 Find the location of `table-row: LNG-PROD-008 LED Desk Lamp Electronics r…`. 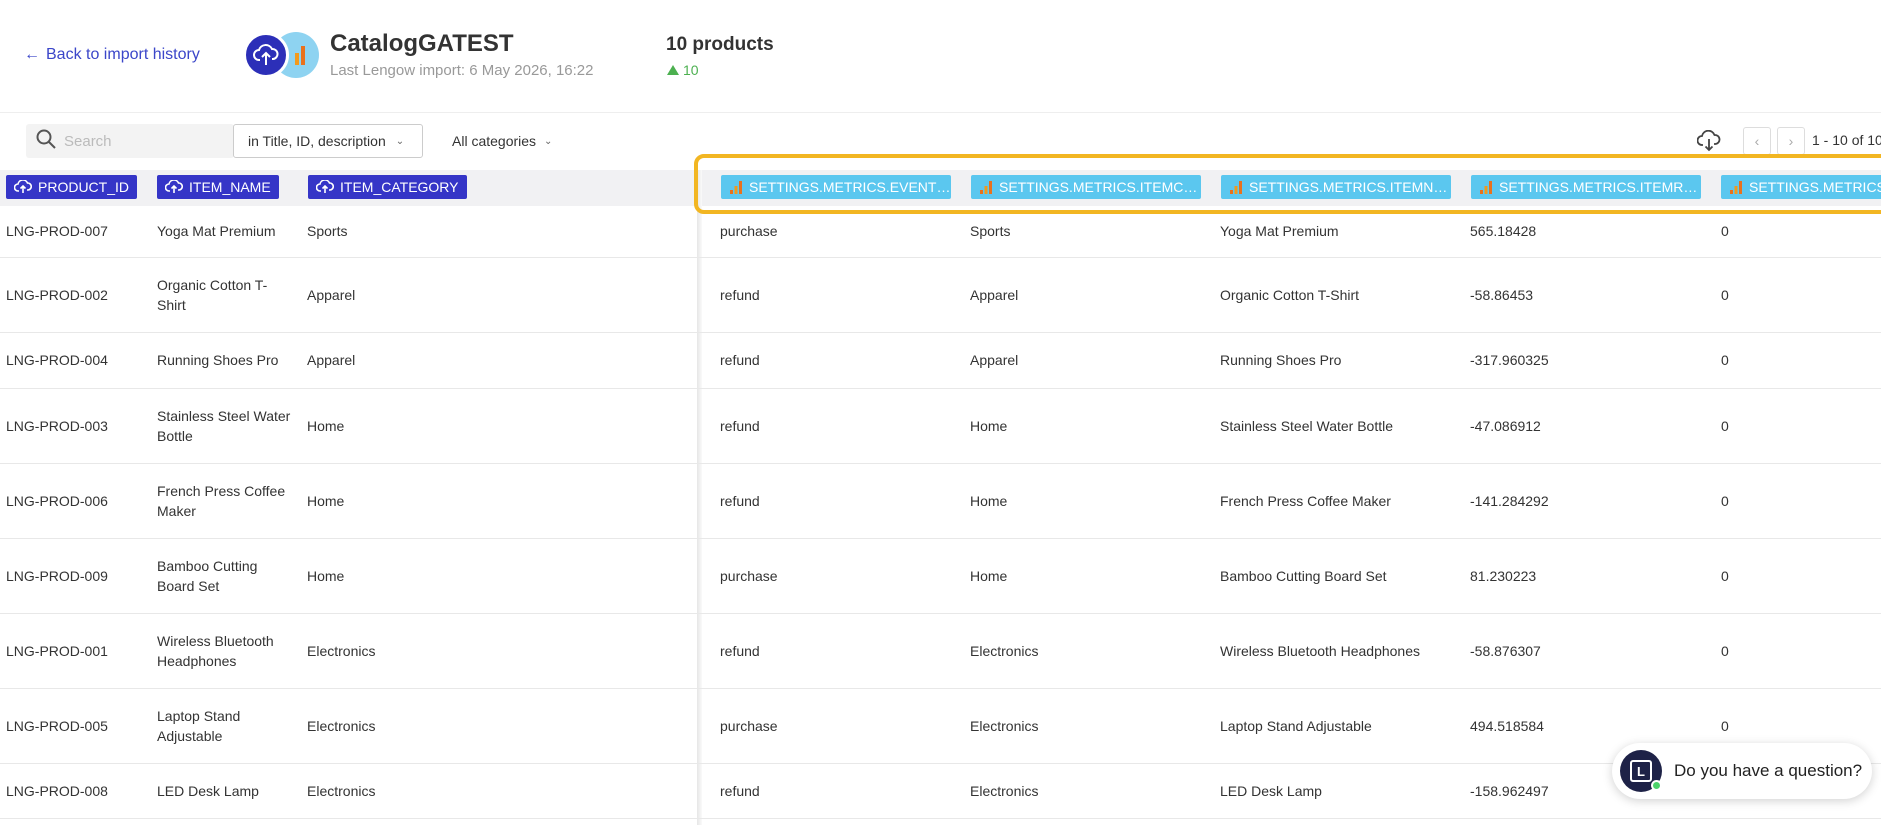

table-row: LNG-PROD-008 LED Desk Lamp Electronics r… is located at coordinates (940, 791).